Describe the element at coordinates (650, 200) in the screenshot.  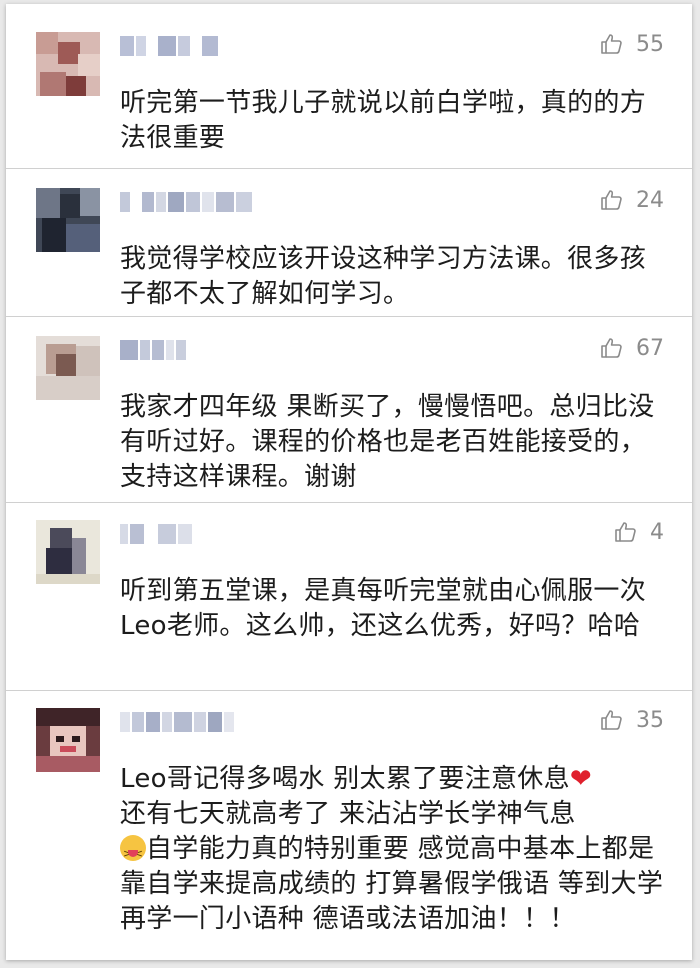
I see `like-count: 24` at that location.